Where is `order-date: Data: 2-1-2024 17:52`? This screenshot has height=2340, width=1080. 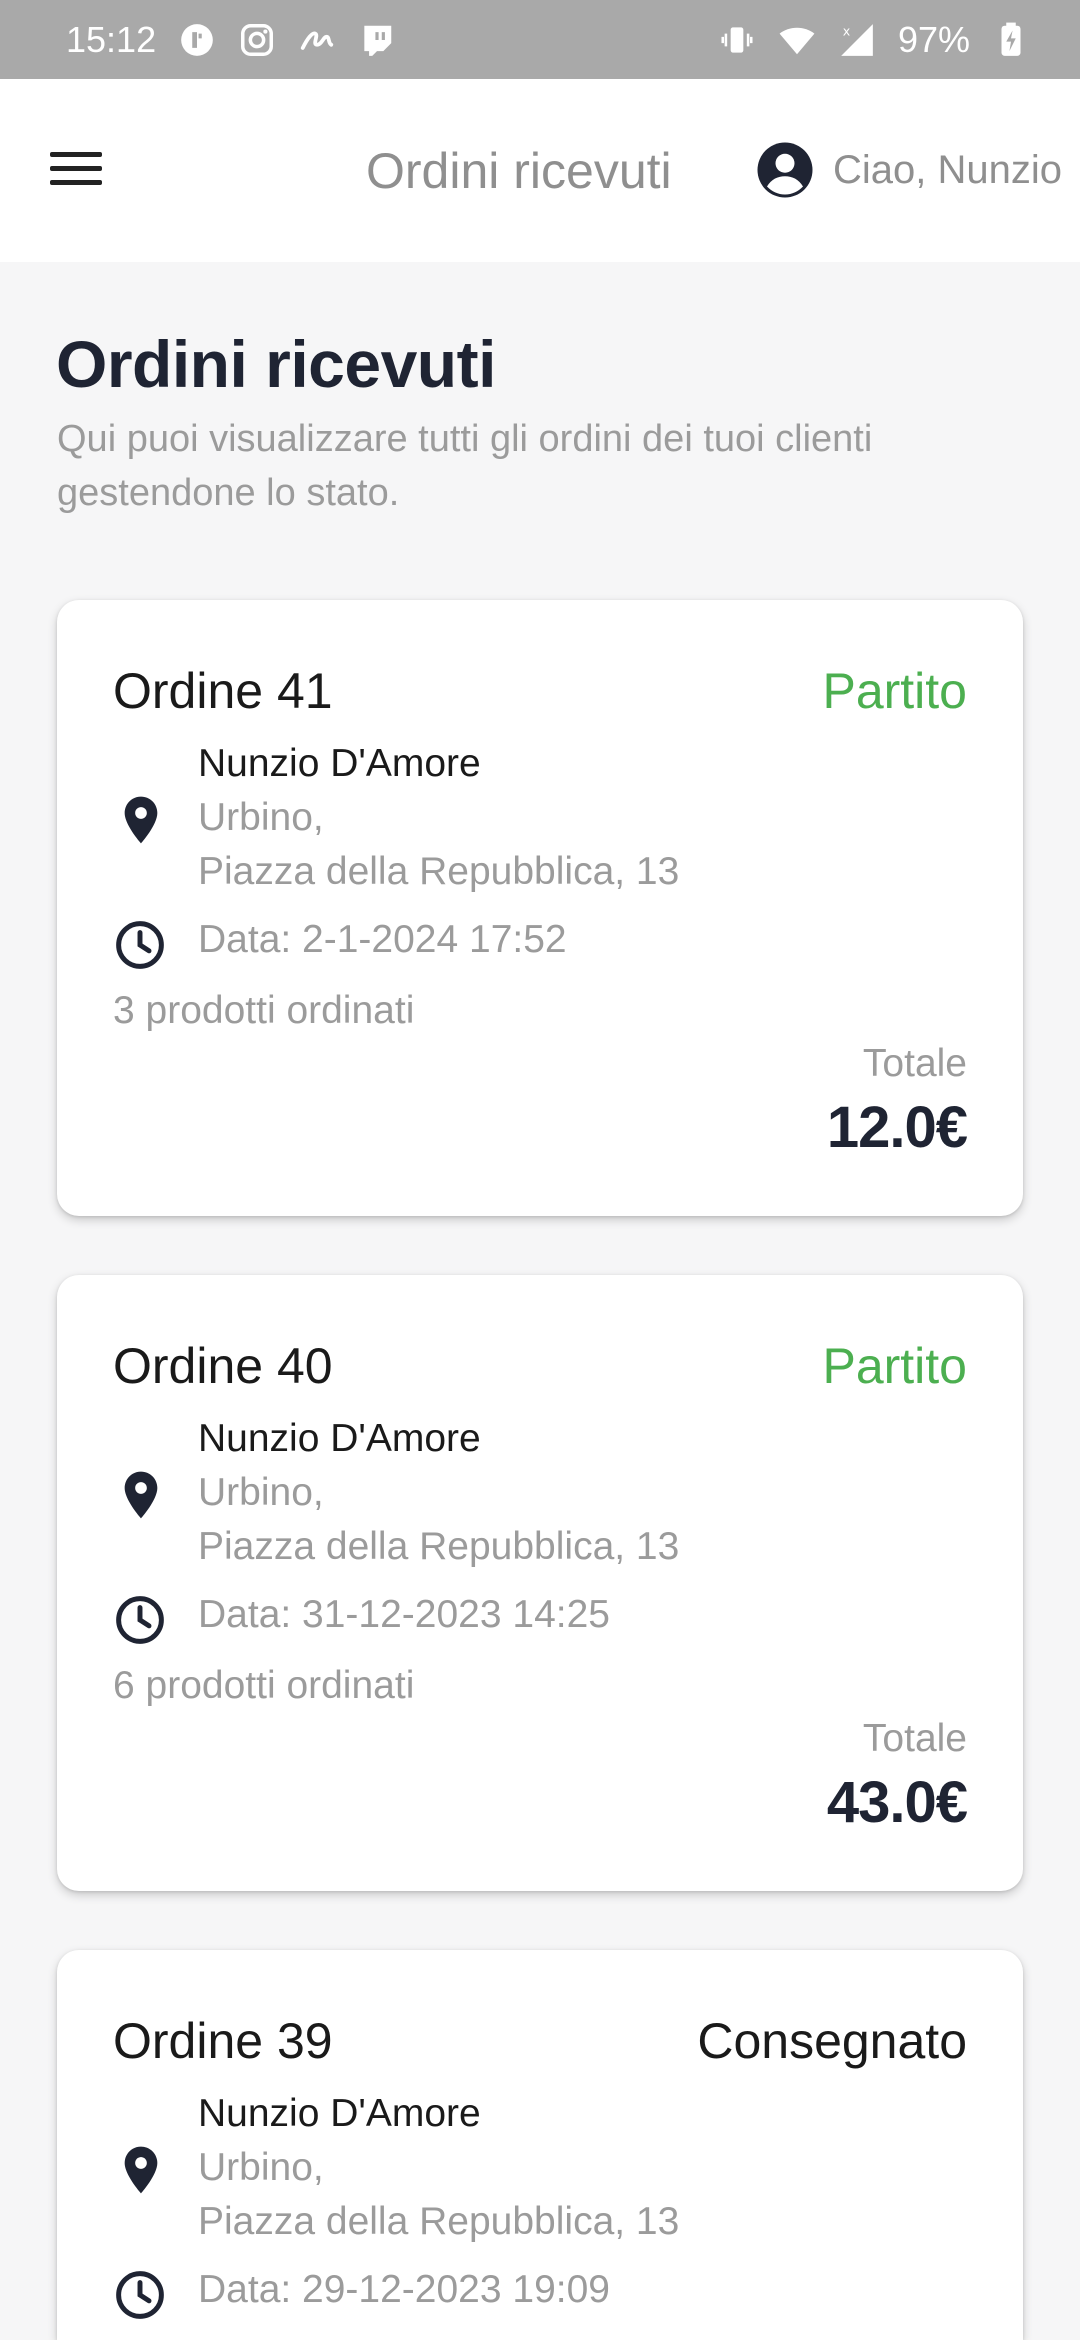 order-date: Data: 2-1-2024 17:52 is located at coordinates (382, 939).